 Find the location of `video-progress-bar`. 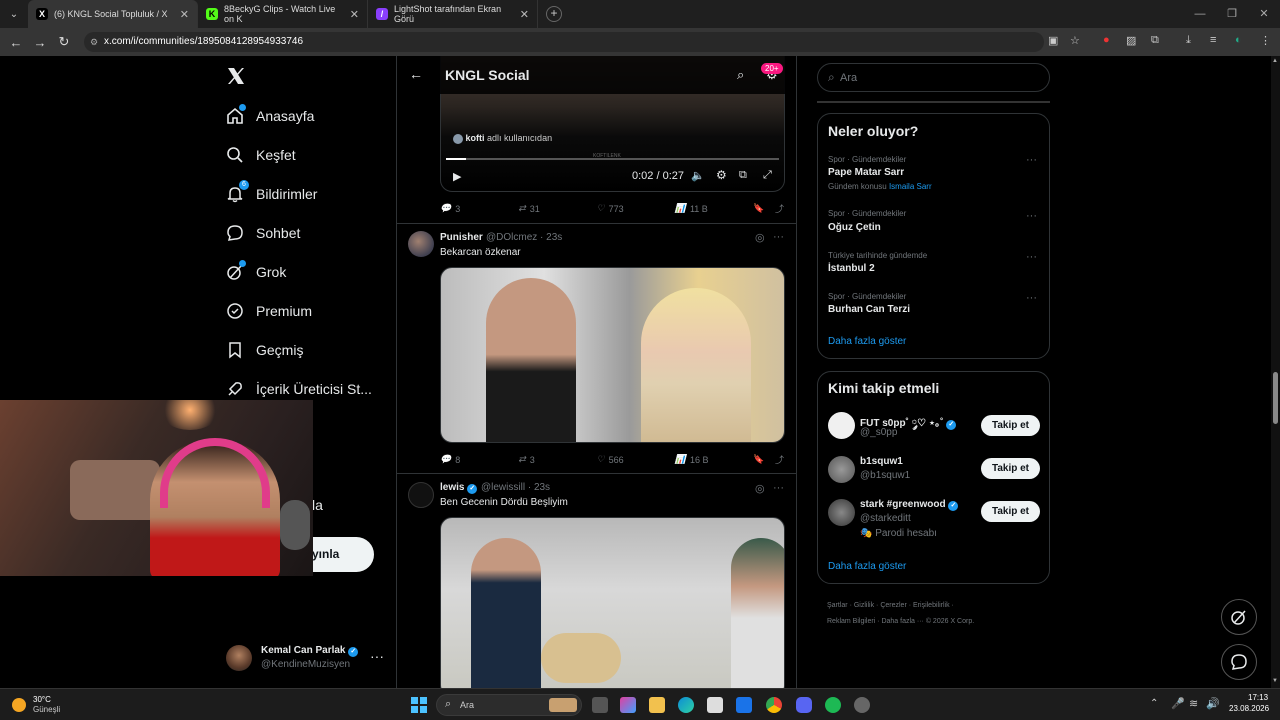

video-progress-bar is located at coordinates (612, 159).